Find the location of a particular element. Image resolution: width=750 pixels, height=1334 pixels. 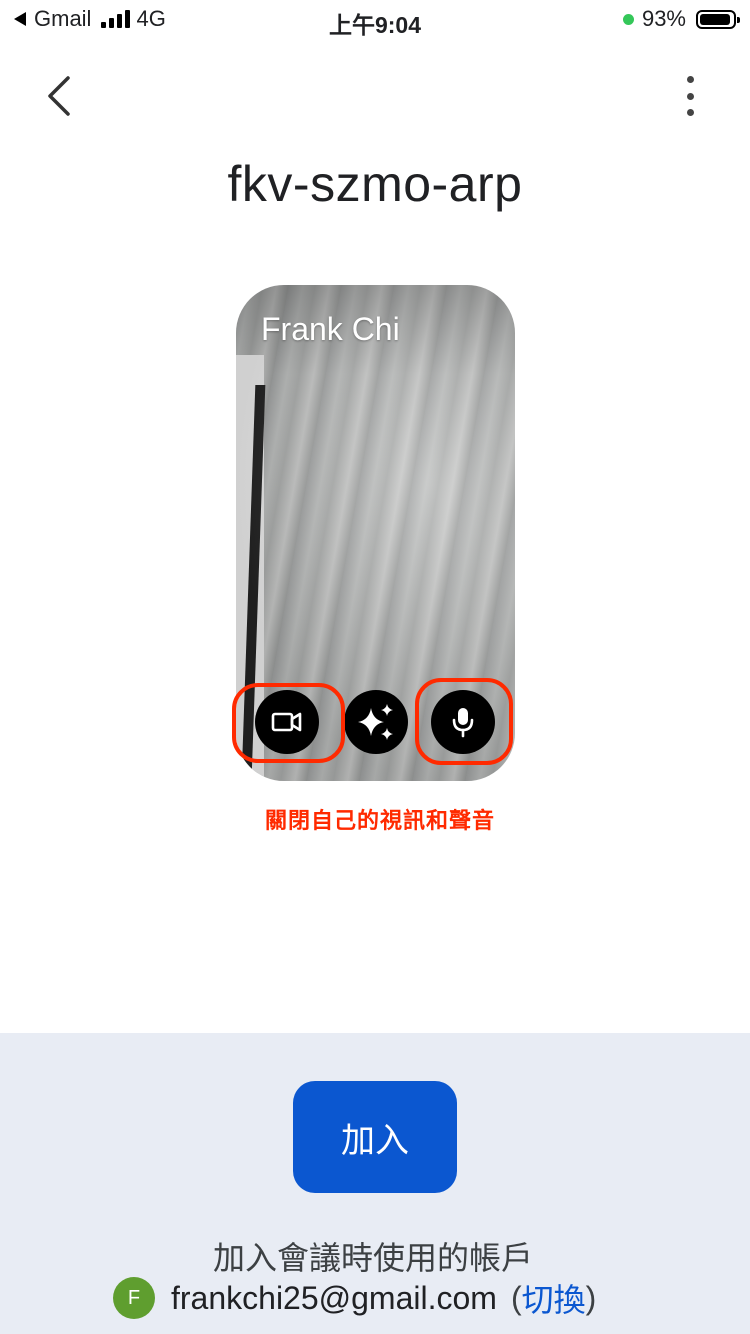

more-vert-icon is located at coordinates (690, 79).